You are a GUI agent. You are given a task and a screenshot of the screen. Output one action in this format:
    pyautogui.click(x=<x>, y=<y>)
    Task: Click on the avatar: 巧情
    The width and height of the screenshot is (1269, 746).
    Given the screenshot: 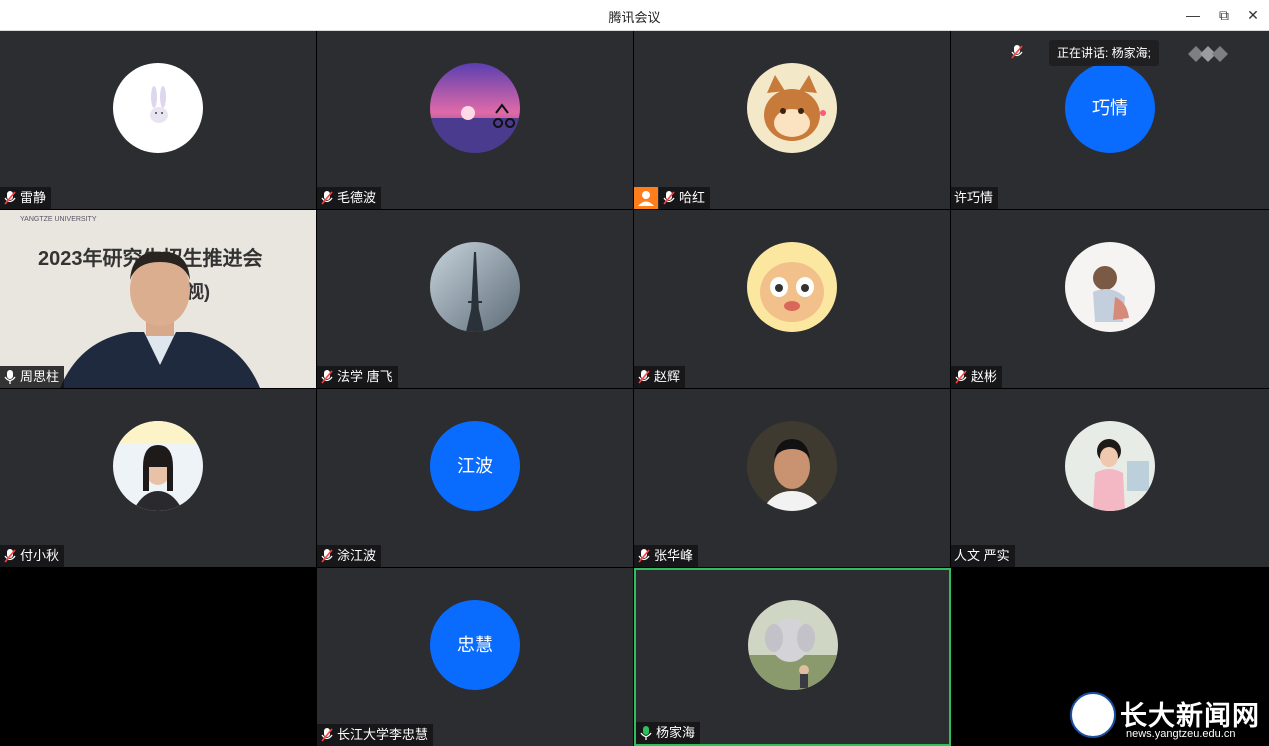 What is the action you would take?
    pyautogui.click(x=1110, y=108)
    